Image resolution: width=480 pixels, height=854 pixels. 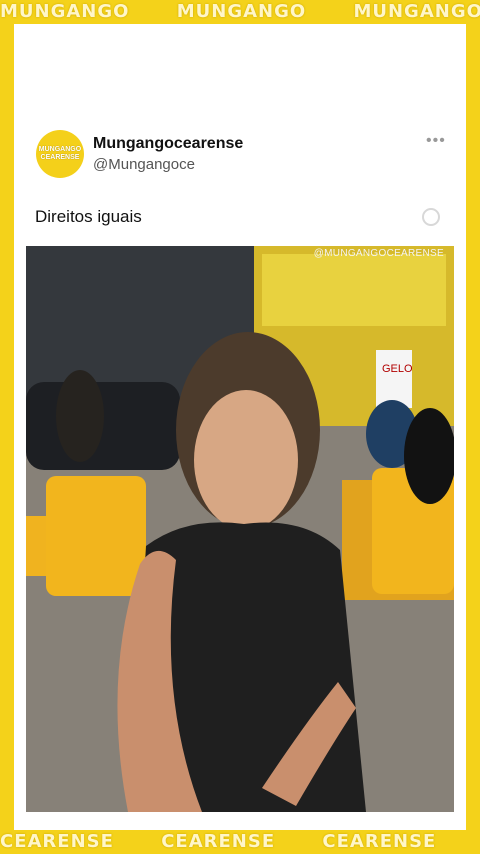 I want to click on display-name: Mungangocearense, so click(x=168, y=144).